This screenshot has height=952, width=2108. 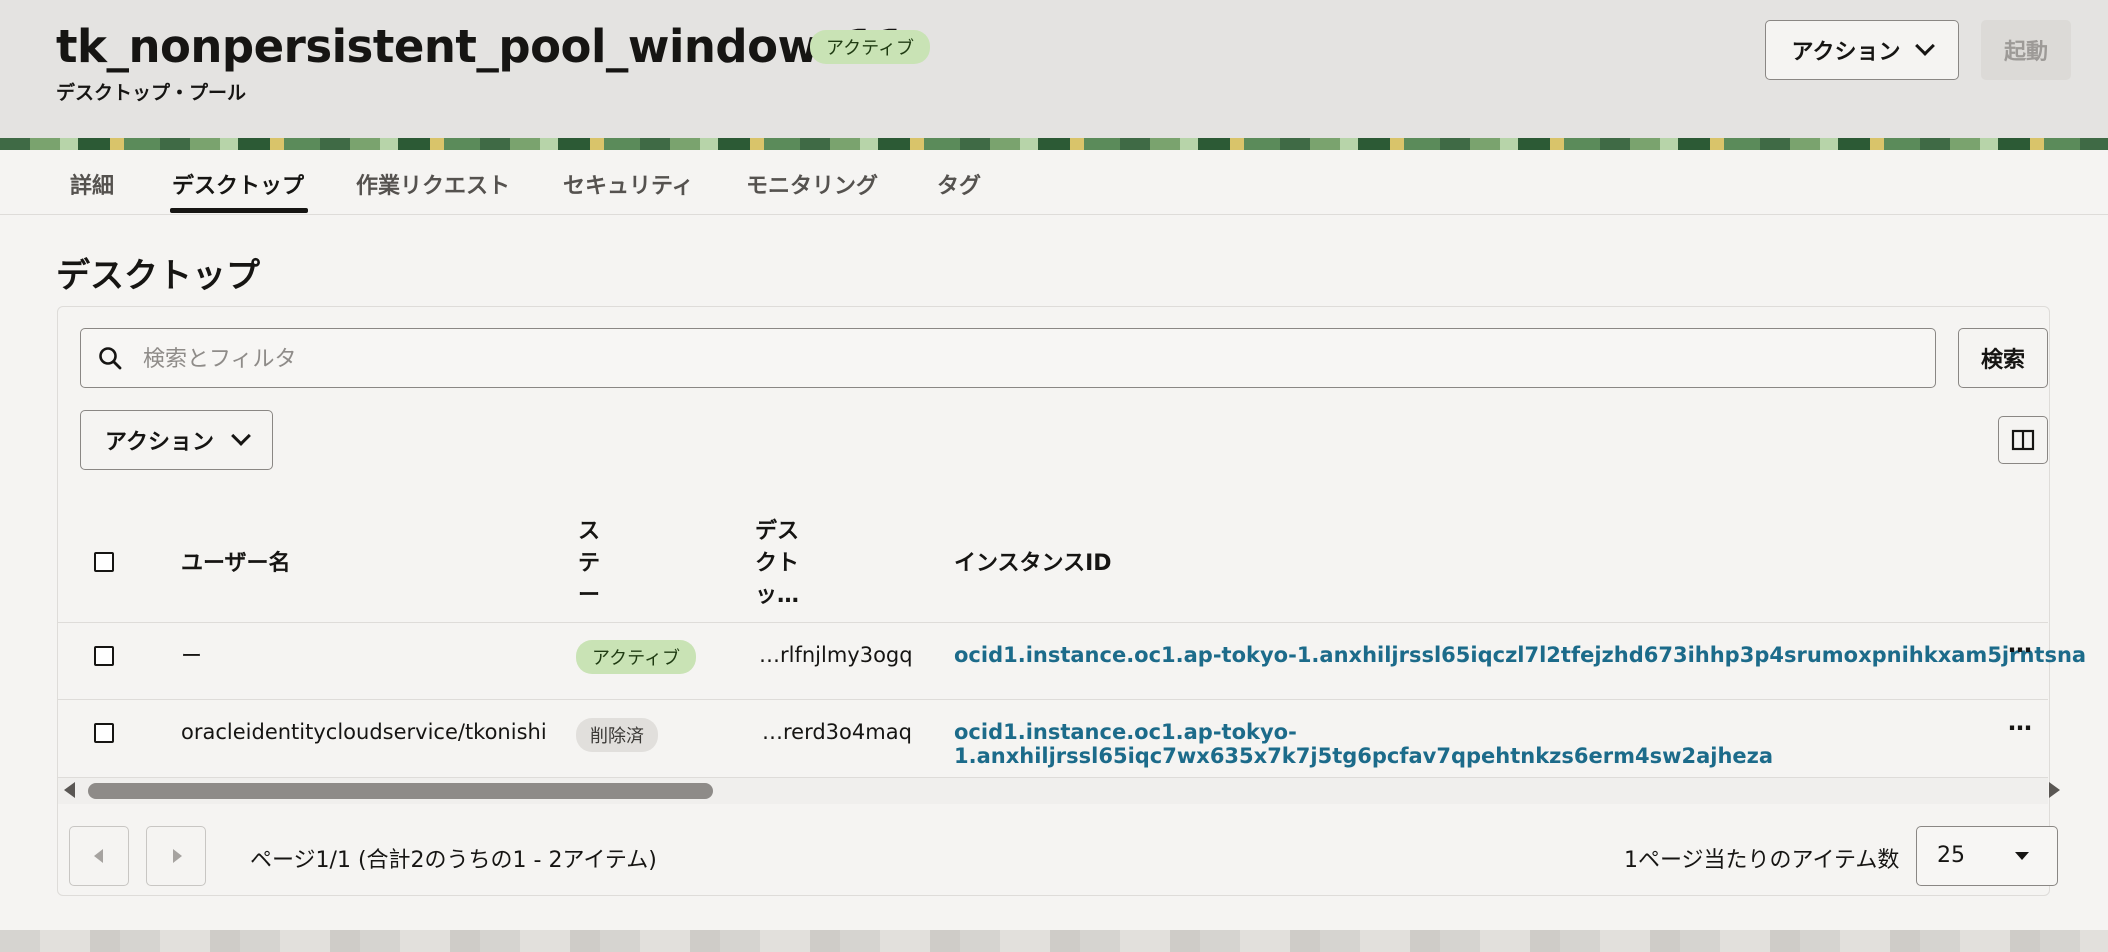 I want to click on column-header-state: ステー, so click(x=590, y=564).